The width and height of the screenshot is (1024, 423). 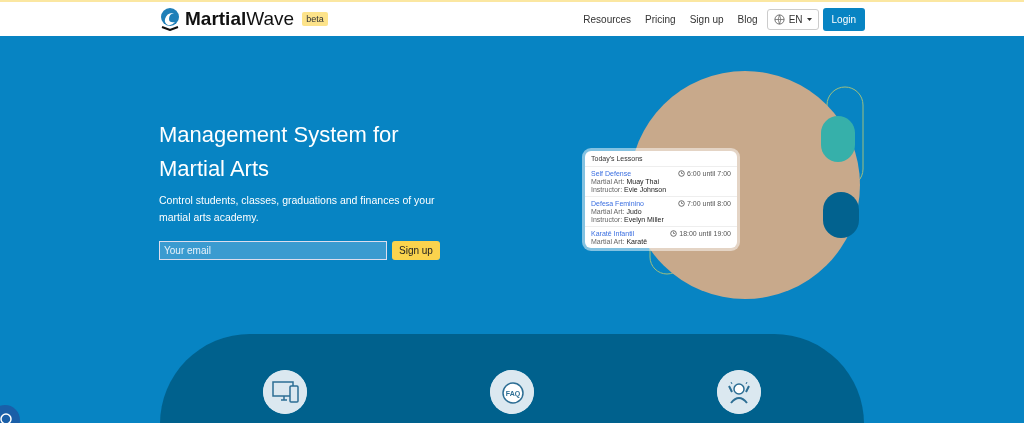 What do you see at coordinates (279, 152) in the screenshot?
I see `hero-title: Management System for Martial Arts` at bounding box center [279, 152].